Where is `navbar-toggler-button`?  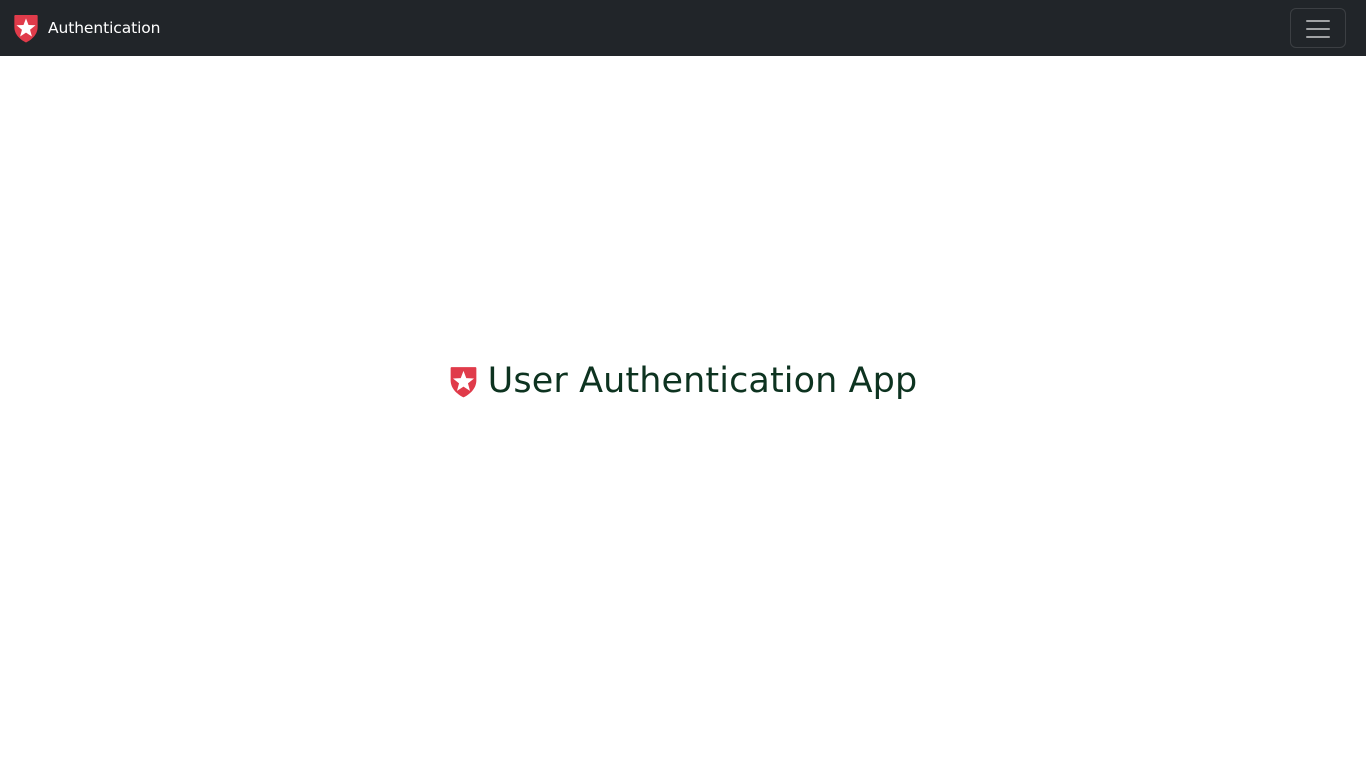
navbar-toggler-button is located at coordinates (1318, 28).